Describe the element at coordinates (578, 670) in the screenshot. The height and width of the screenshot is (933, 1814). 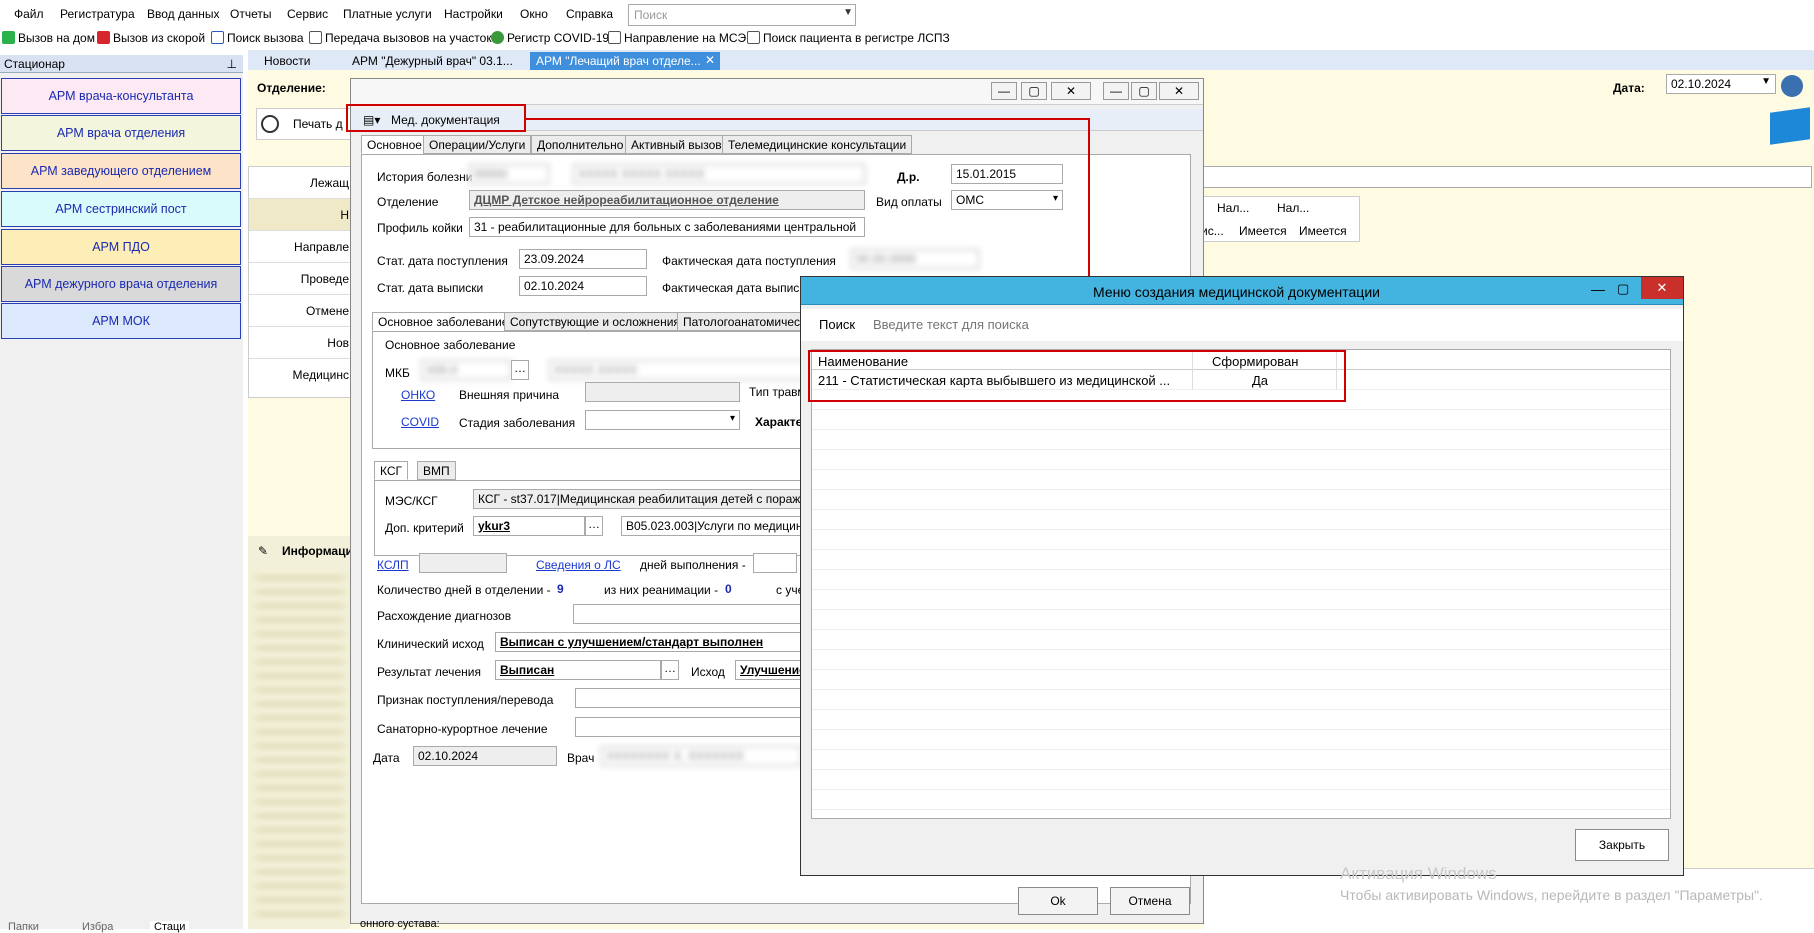
I see `treatment-result-field: Выписан` at that location.